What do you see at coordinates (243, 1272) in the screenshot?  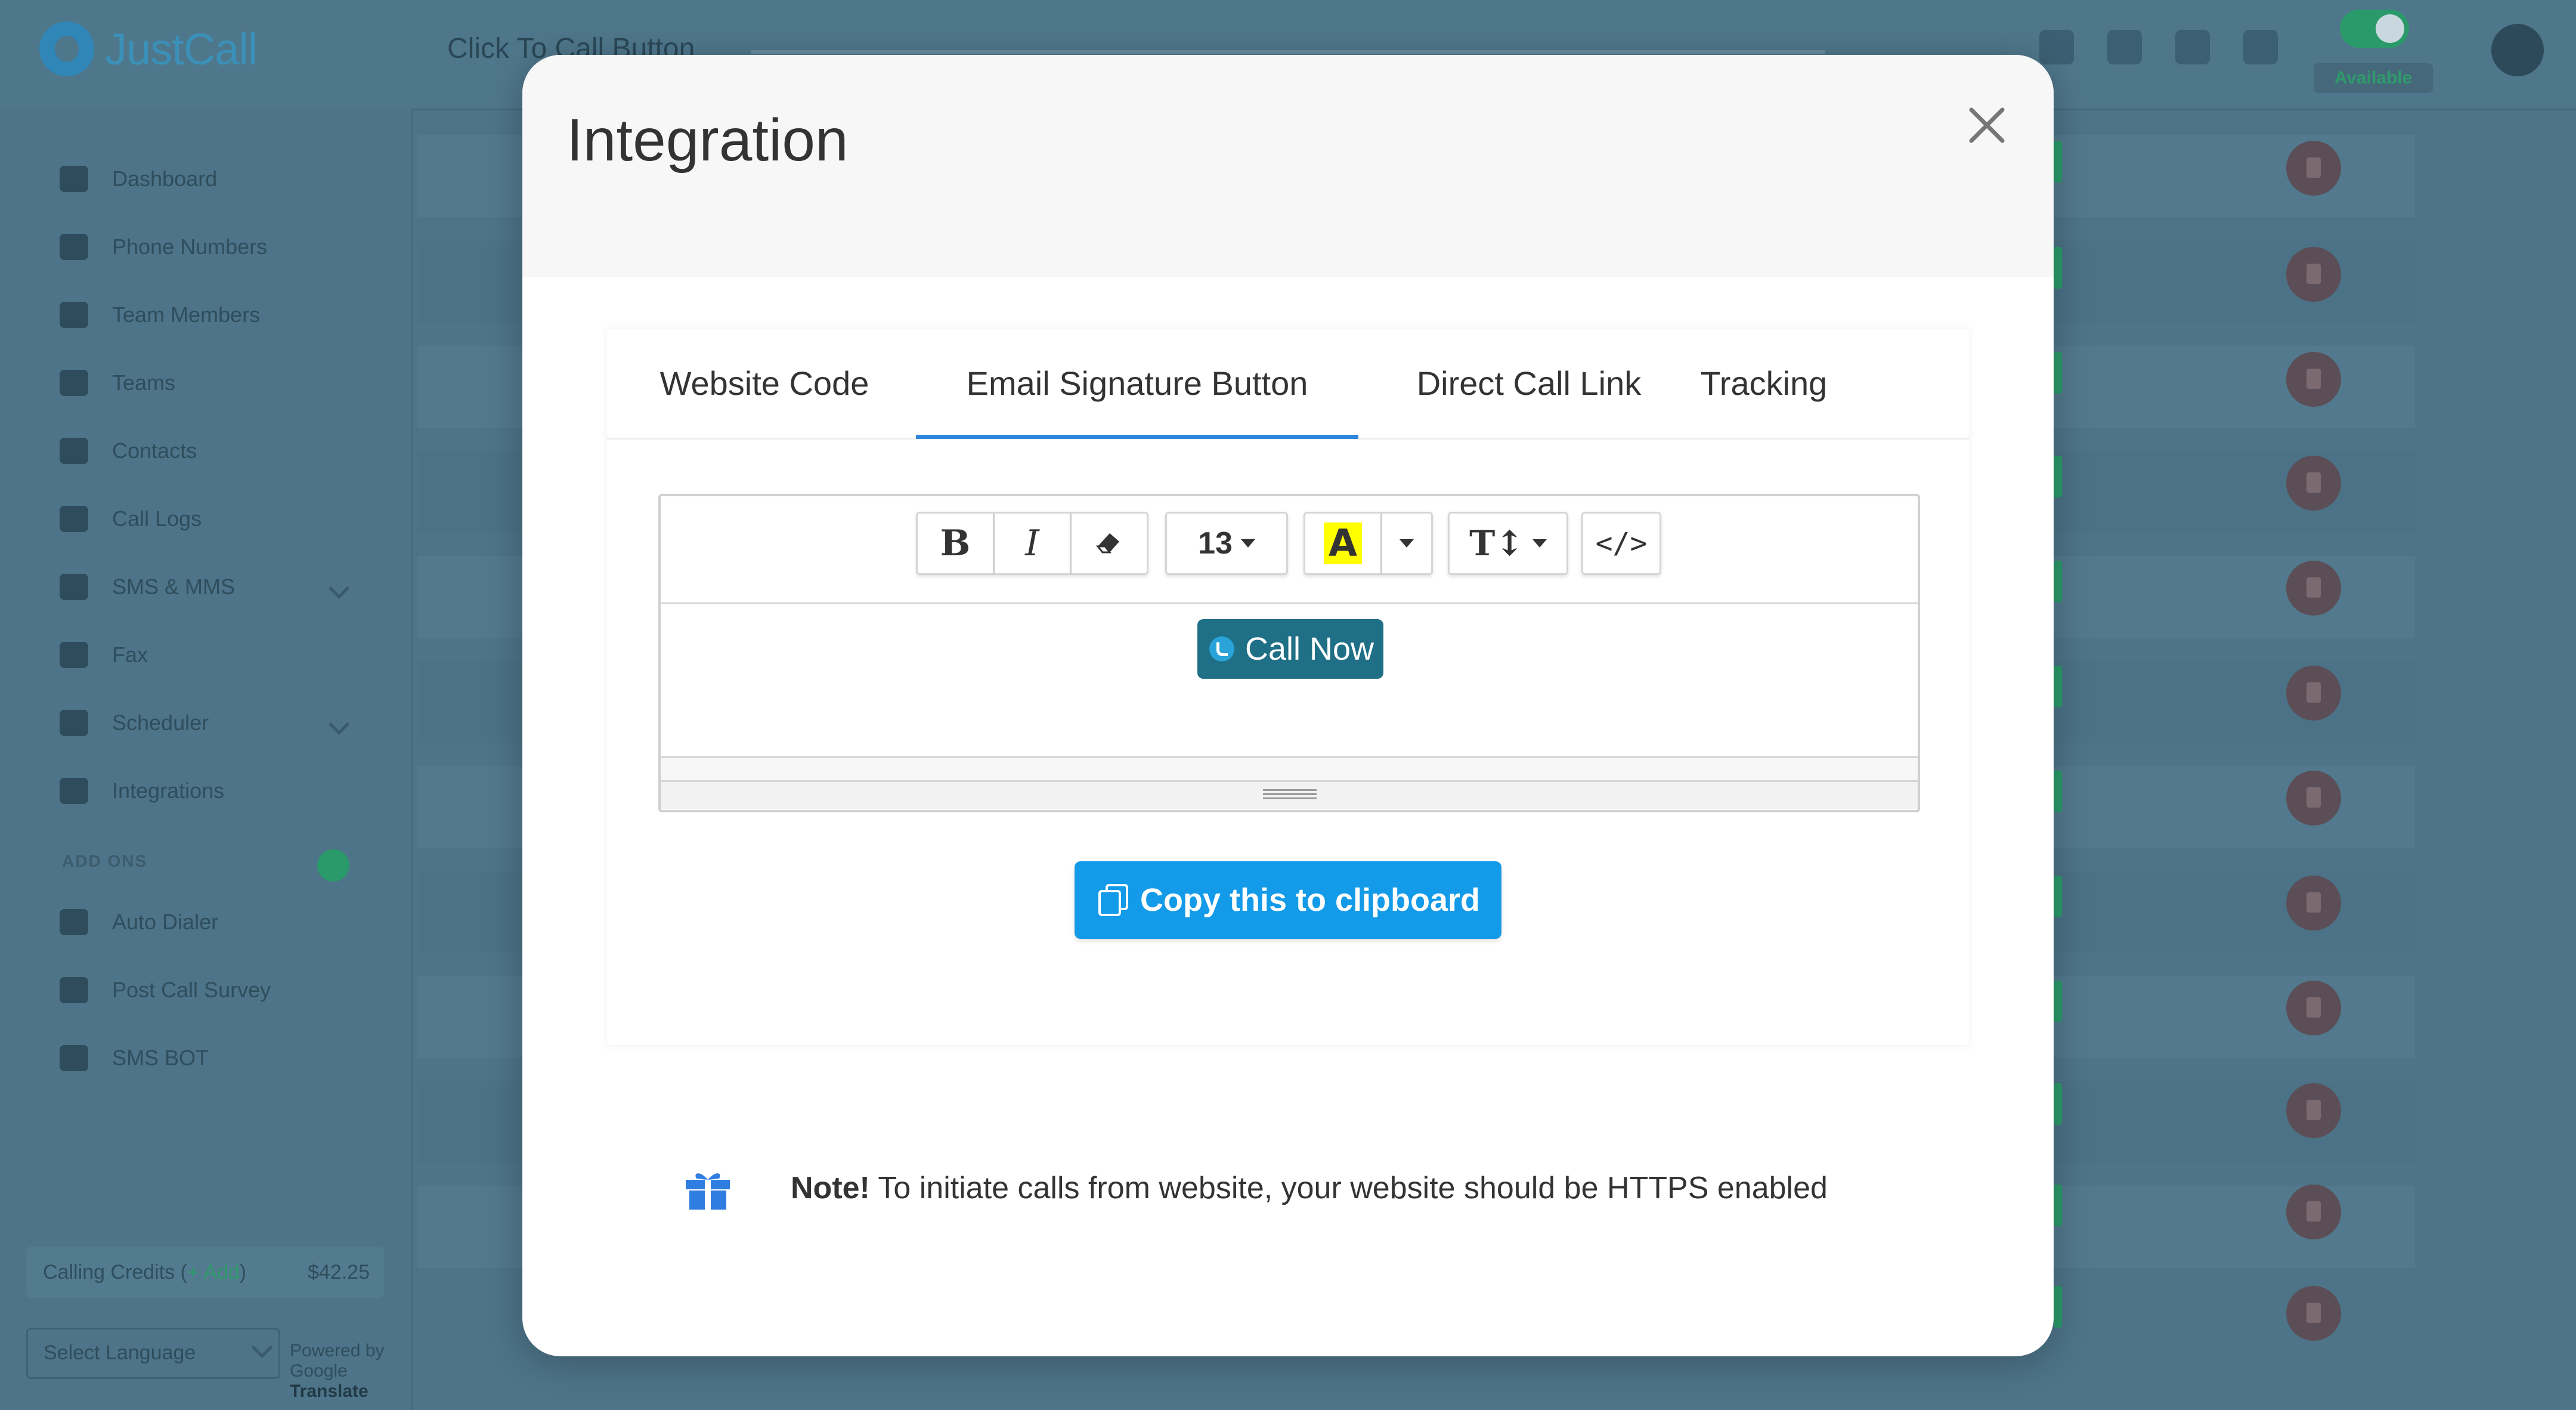 I see `credits-close-paren: )` at bounding box center [243, 1272].